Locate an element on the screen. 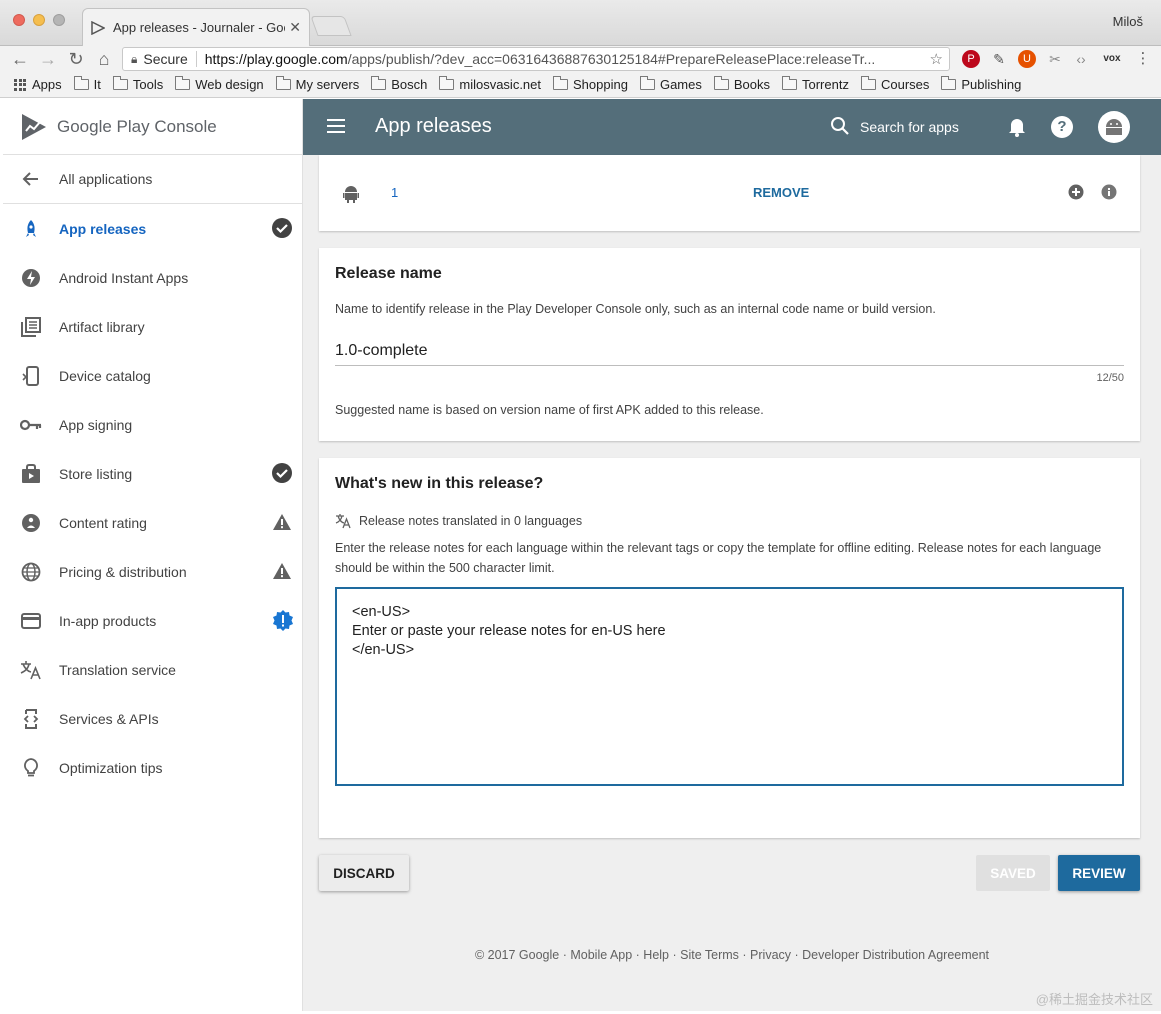 This screenshot has width=1161, height=1014. sidebar-item-artifact-library: Artifact library is located at coordinates (152, 326).